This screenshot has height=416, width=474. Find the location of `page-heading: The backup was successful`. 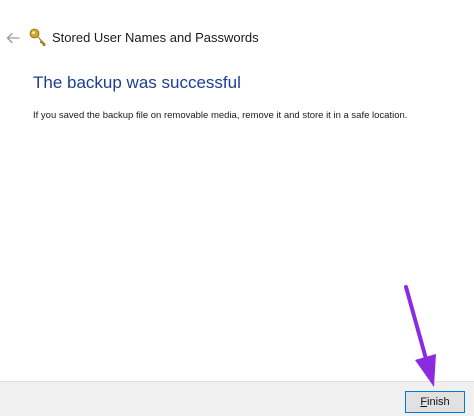

page-heading: The backup was successful is located at coordinates (137, 82).